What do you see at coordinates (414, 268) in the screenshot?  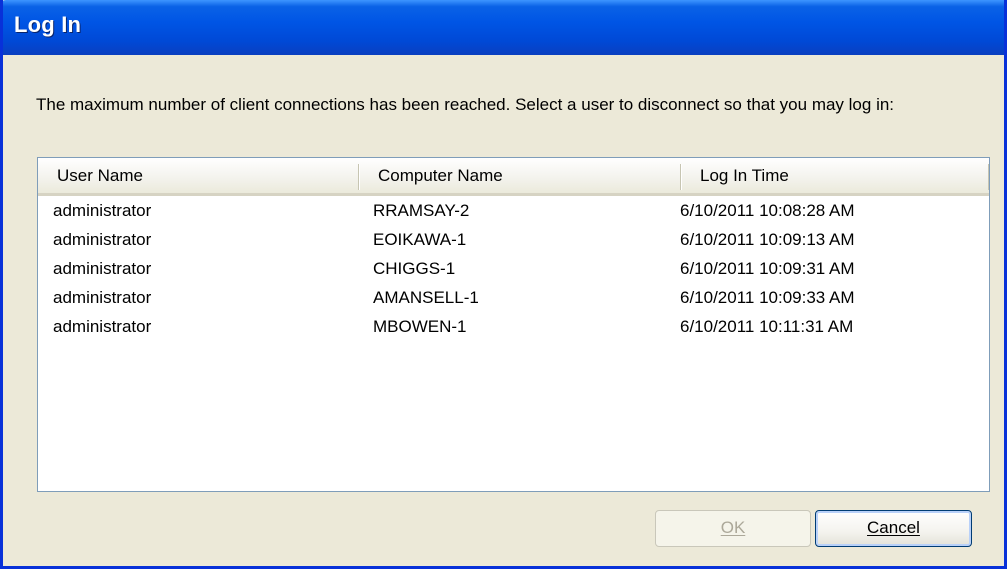 I see `cell-computer-name: CHIGGS-1` at bounding box center [414, 268].